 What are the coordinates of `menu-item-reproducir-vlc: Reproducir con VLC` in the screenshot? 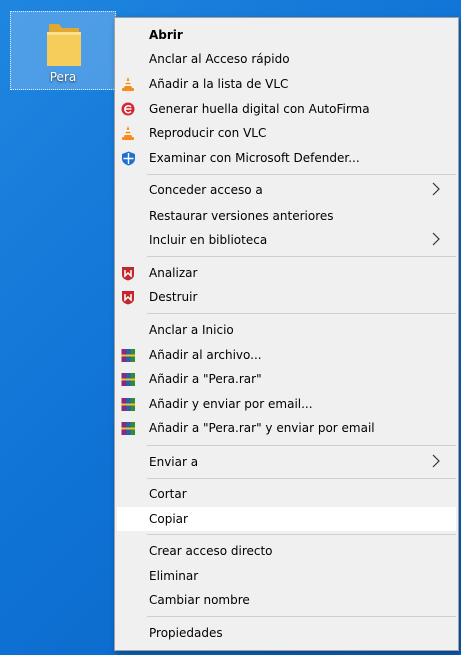 It's located at (286, 133).